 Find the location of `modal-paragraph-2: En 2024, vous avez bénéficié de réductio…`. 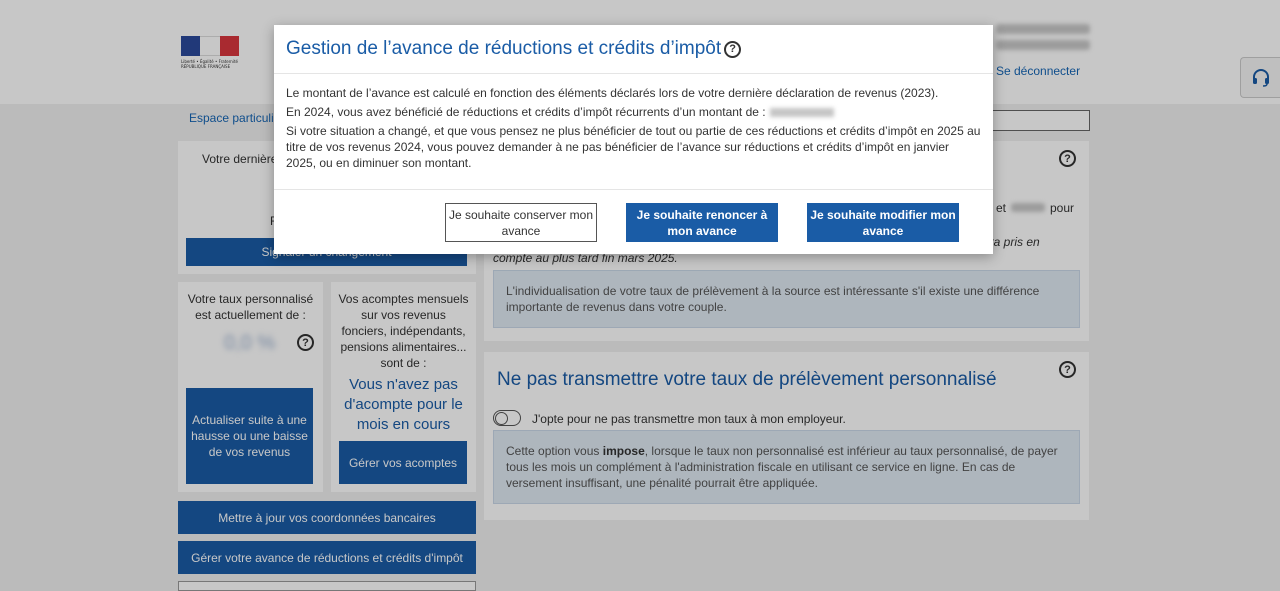

modal-paragraph-2: En 2024, vous avez bénéficié de réductio… is located at coordinates (633, 112).